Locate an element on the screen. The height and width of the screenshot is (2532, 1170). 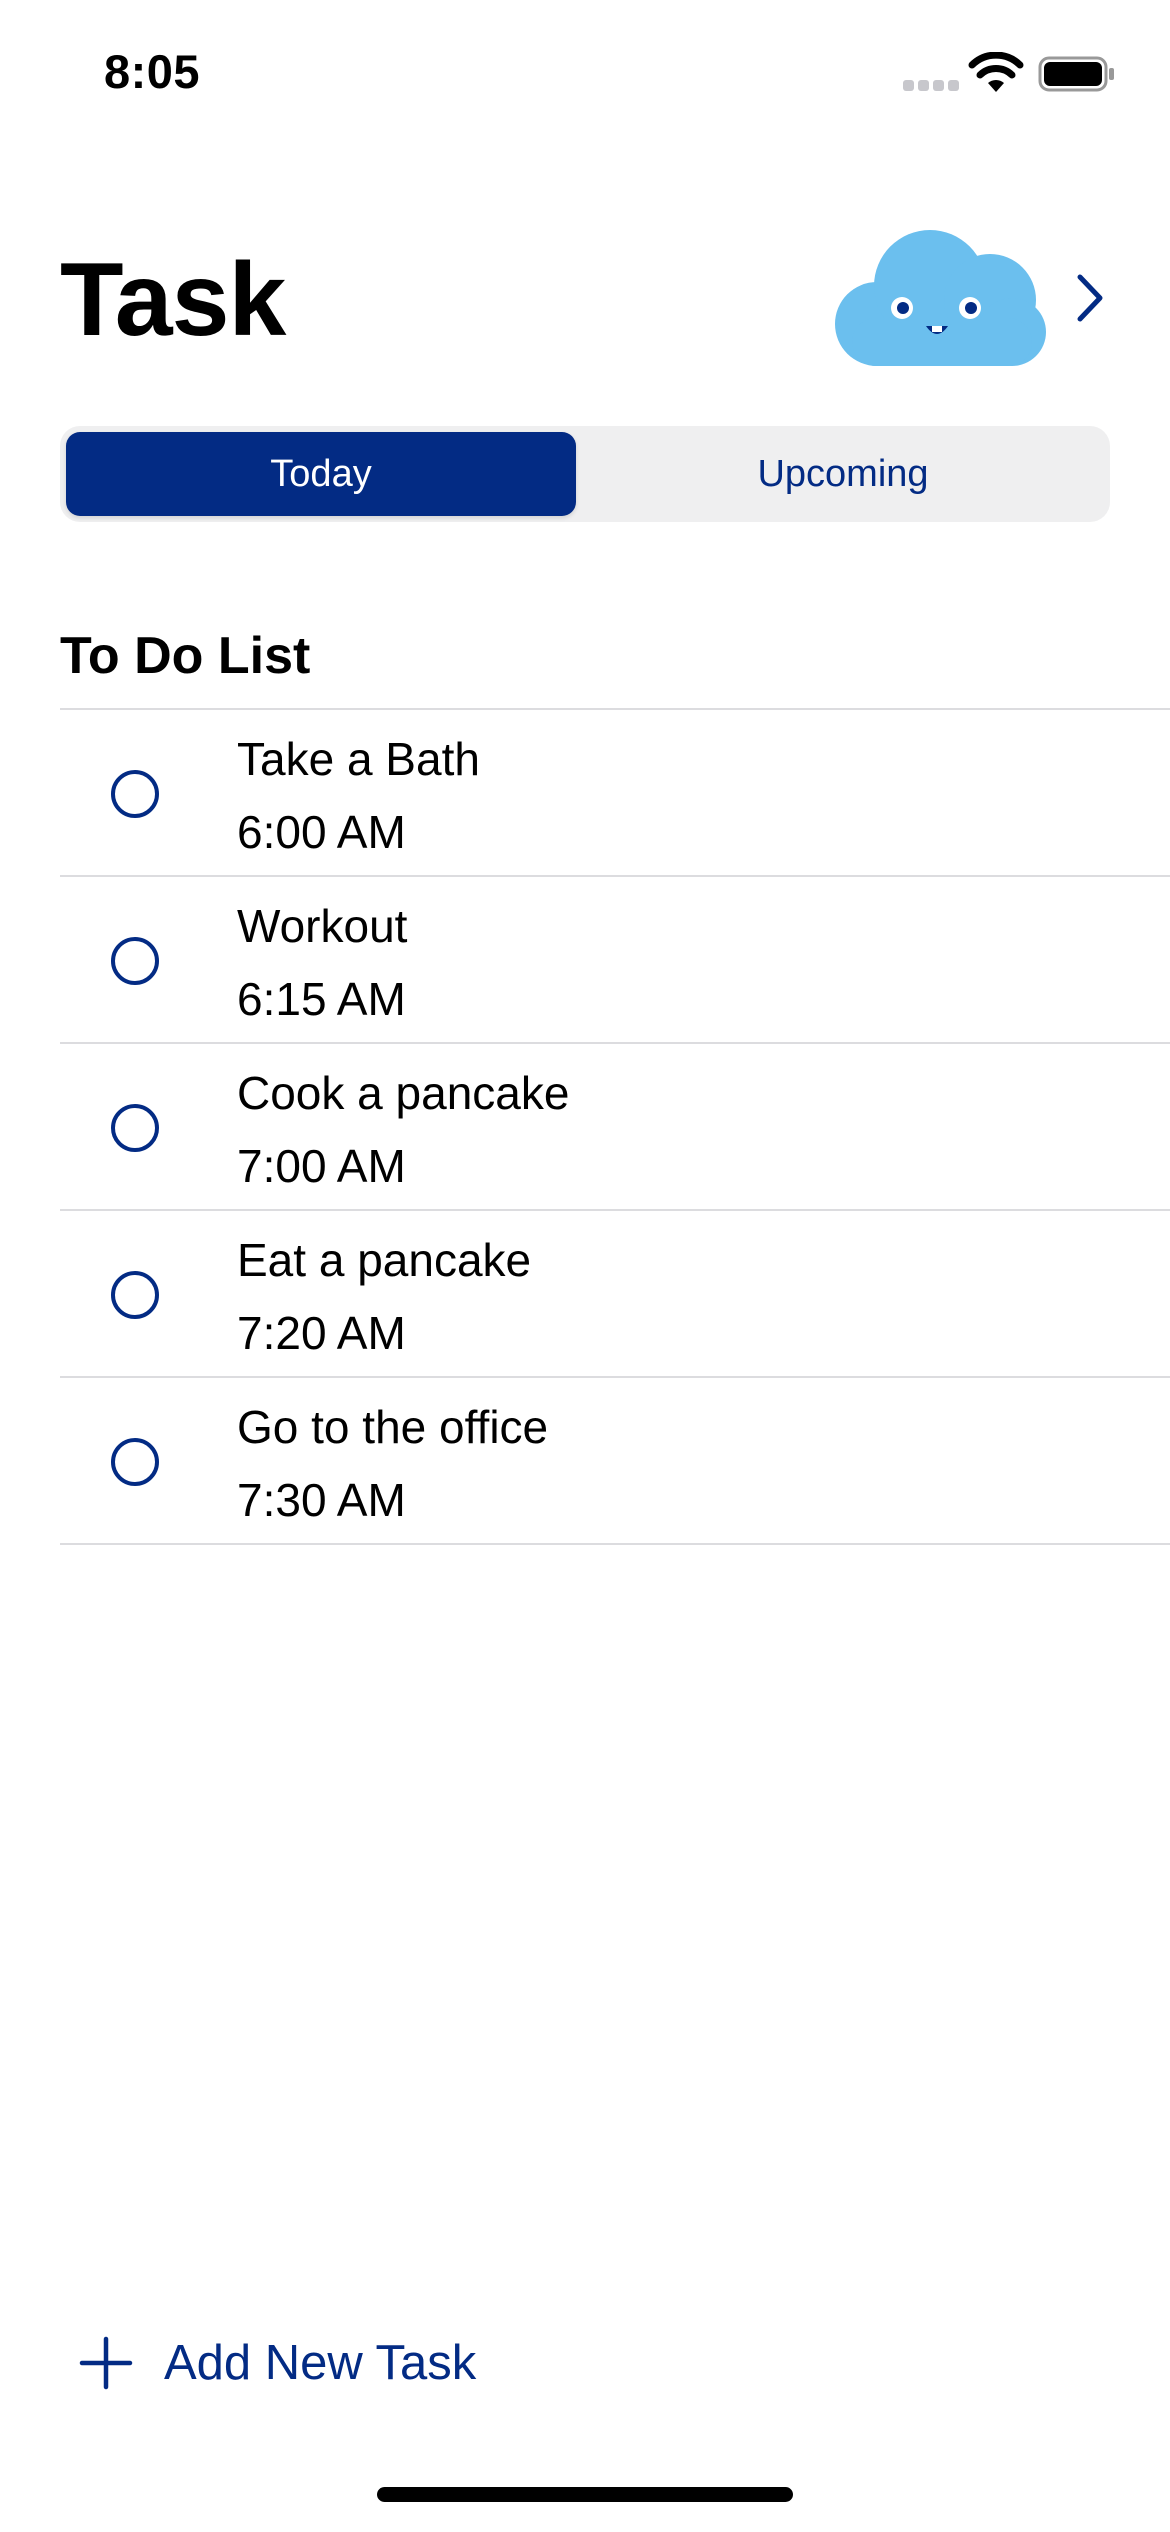
date-segmented-control: Today Upcoming is located at coordinates (585, 474).